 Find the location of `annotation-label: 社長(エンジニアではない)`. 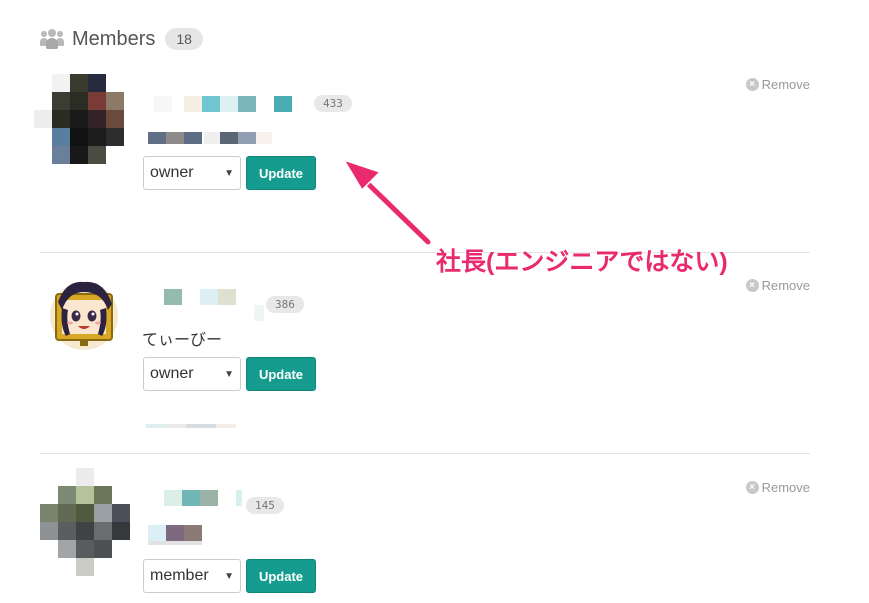

annotation-label: 社長(エンジニアではない) is located at coordinates (582, 262).